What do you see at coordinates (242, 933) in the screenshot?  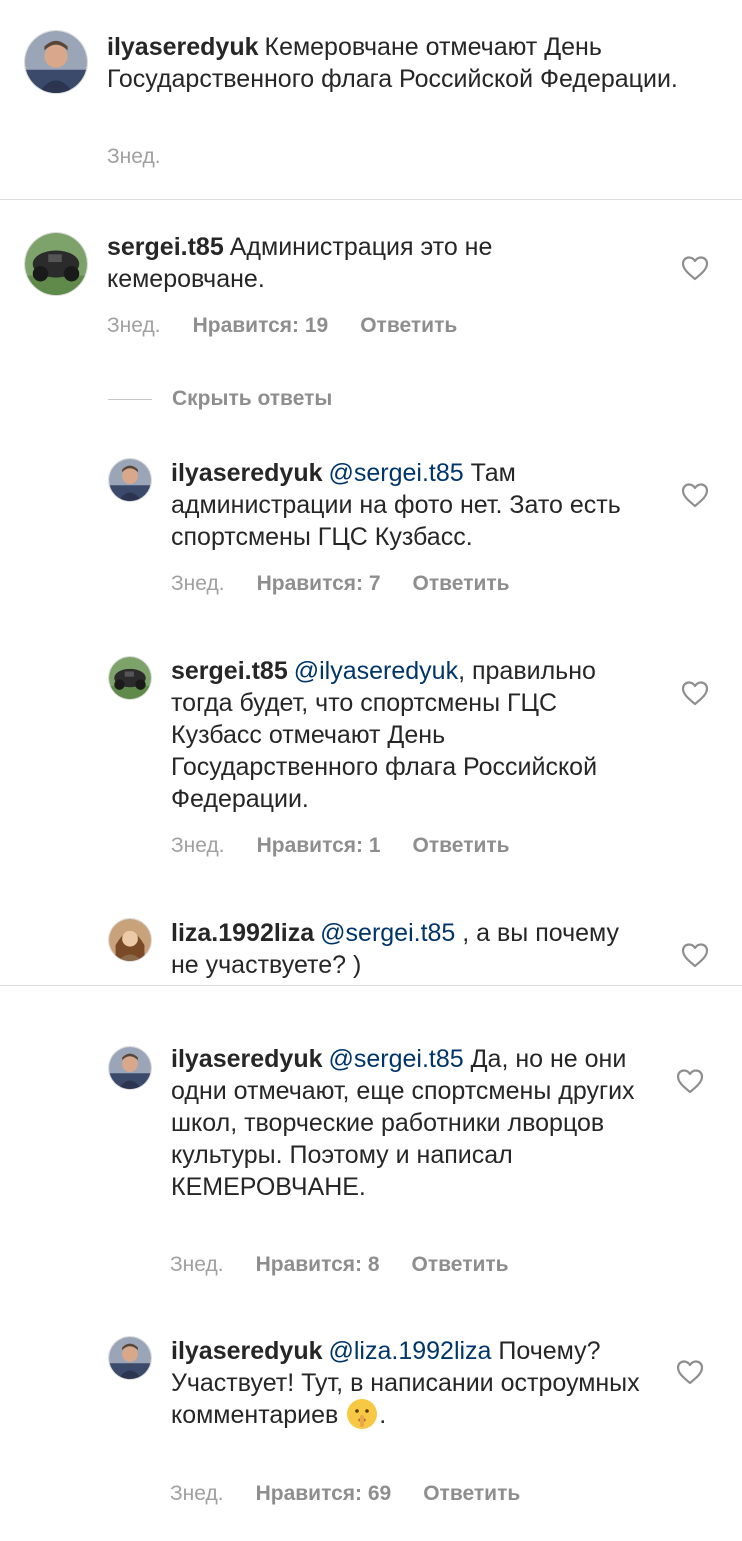 I see `reply-username: liza.1992liza` at bounding box center [242, 933].